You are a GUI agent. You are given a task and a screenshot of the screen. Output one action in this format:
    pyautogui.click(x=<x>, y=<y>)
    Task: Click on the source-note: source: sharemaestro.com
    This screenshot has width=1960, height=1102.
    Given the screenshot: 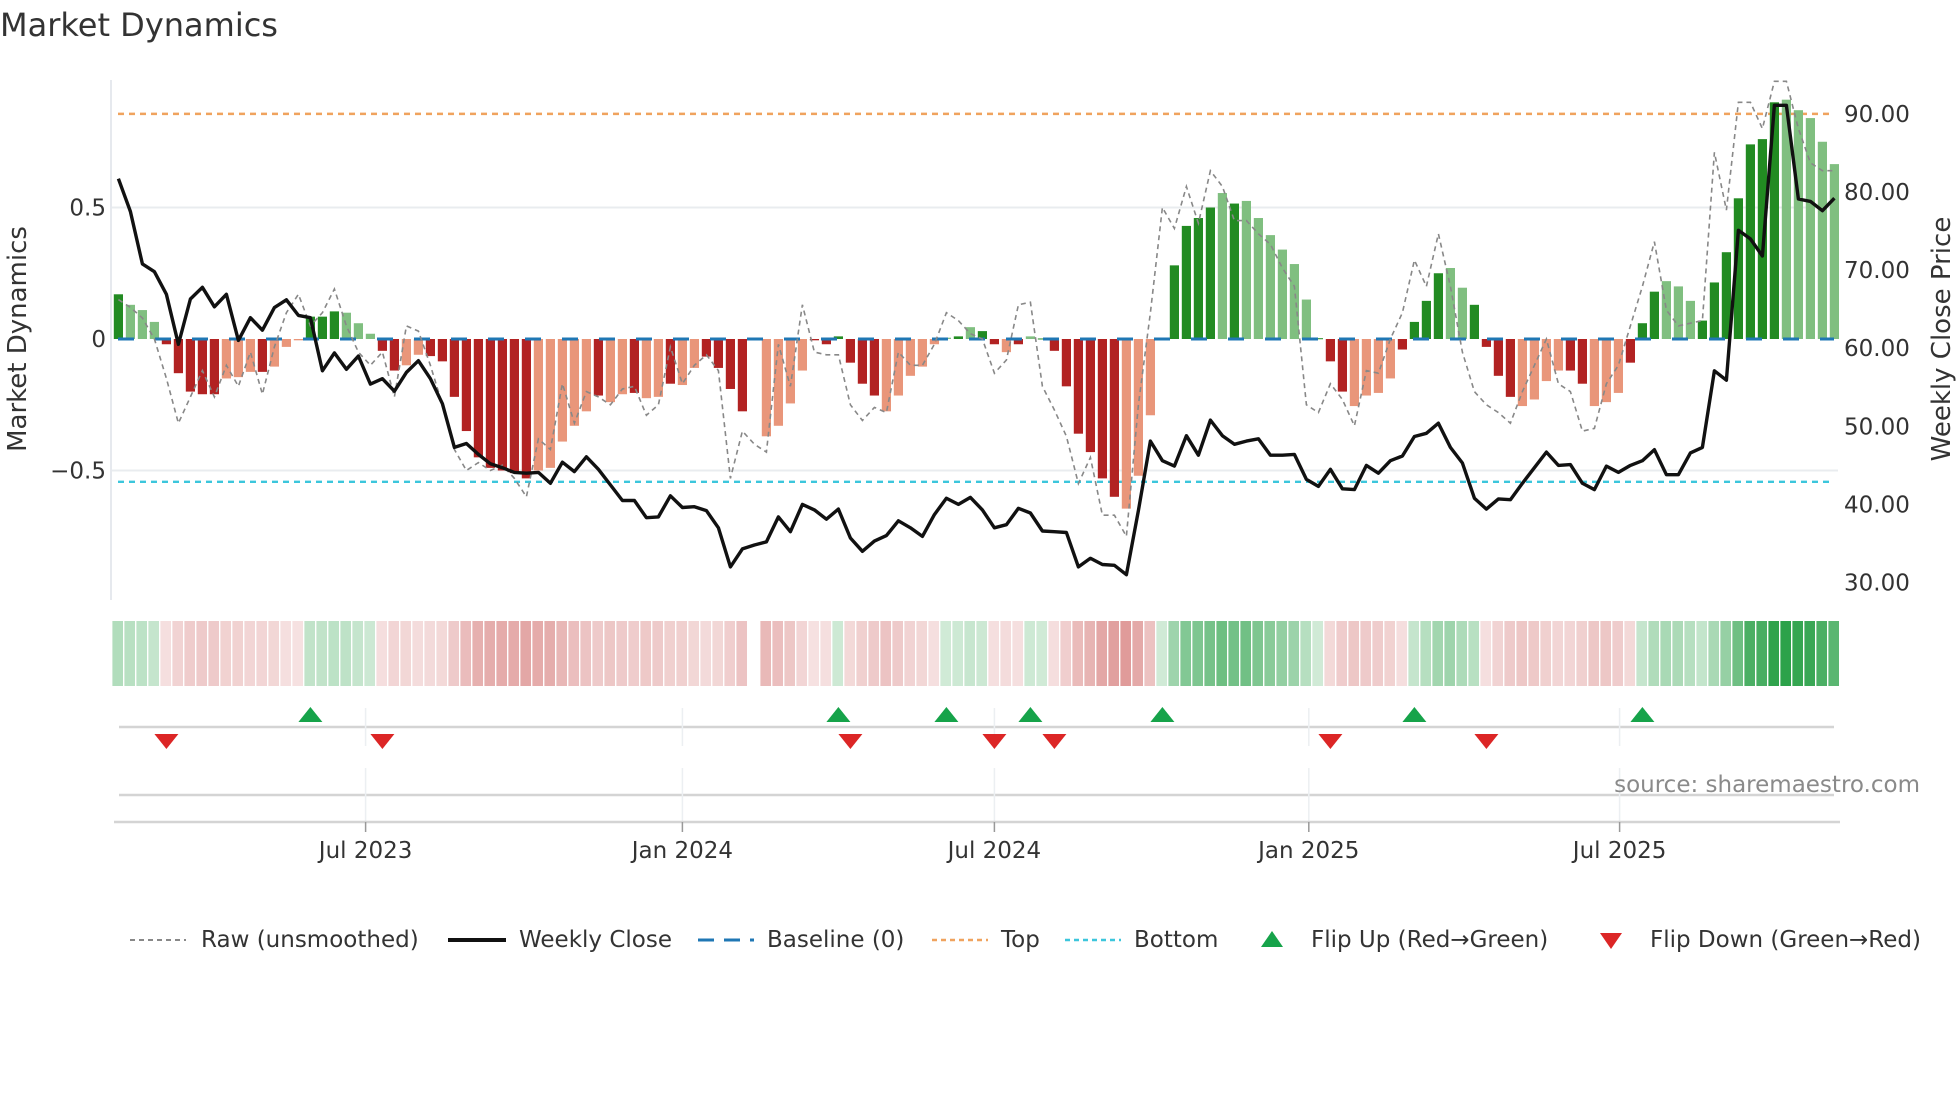 What is the action you would take?
    pyautogui.click(x=1767, y=785)
    